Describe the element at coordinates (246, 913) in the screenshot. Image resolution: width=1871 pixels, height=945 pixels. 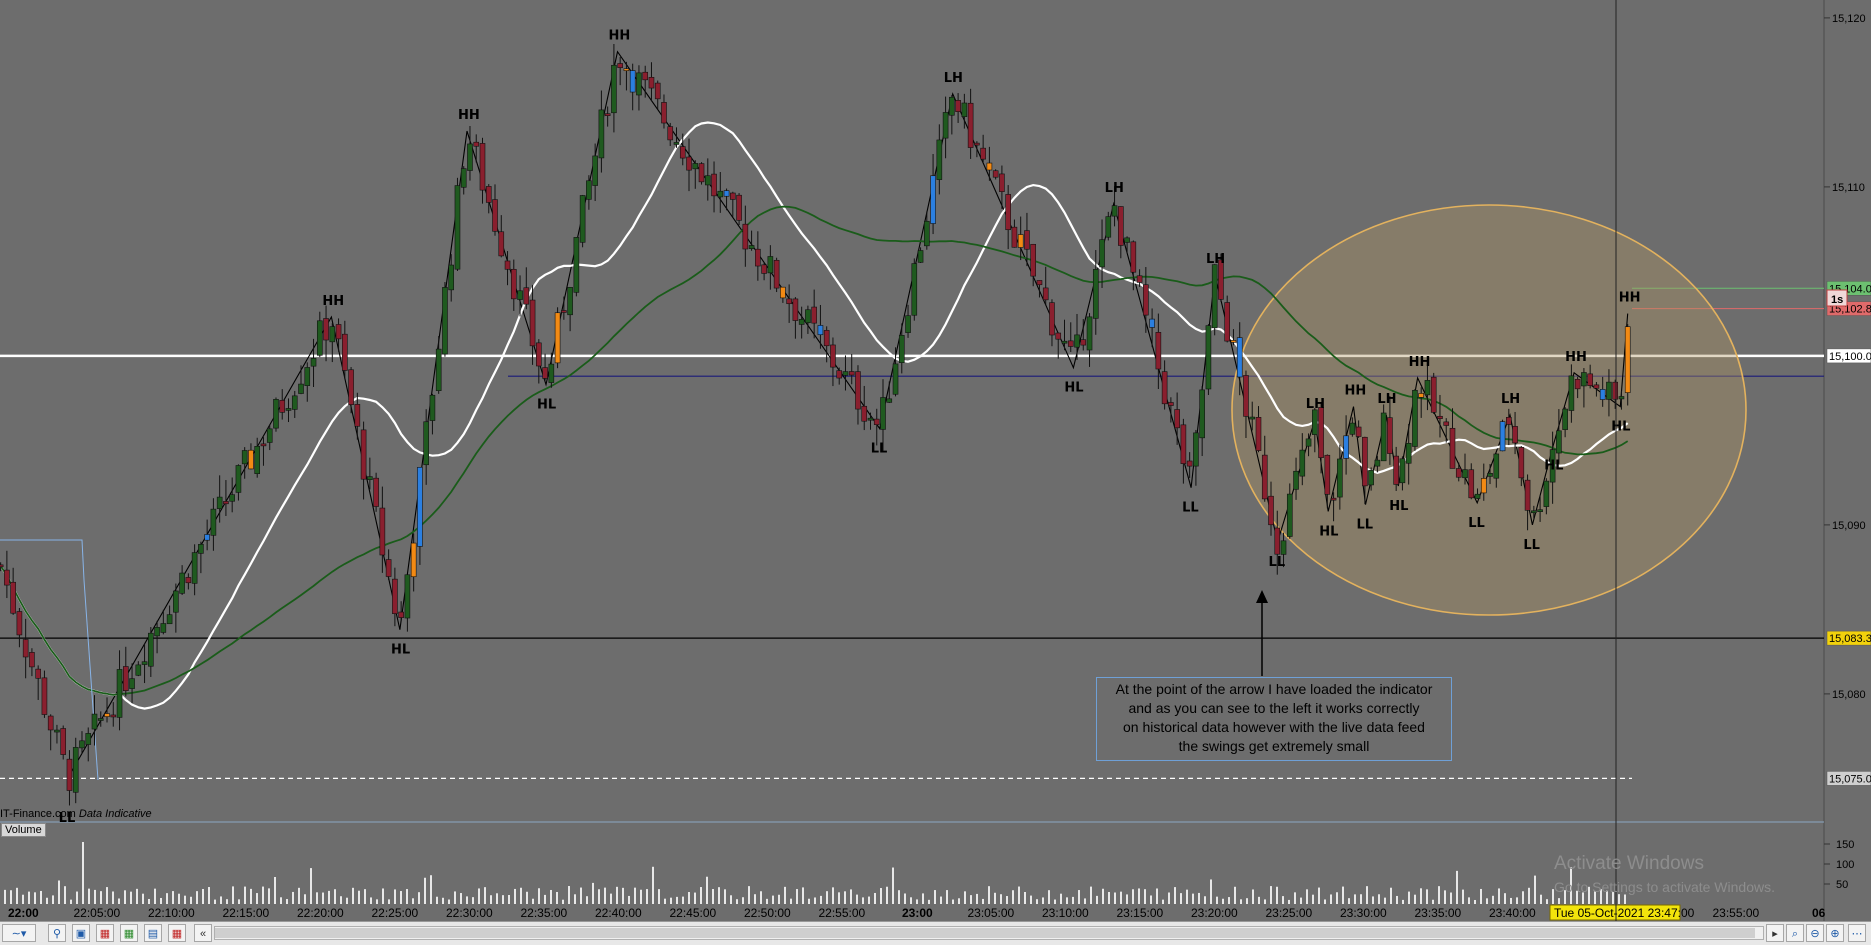
I see `time-tick-label: 22:15:00` at that location.